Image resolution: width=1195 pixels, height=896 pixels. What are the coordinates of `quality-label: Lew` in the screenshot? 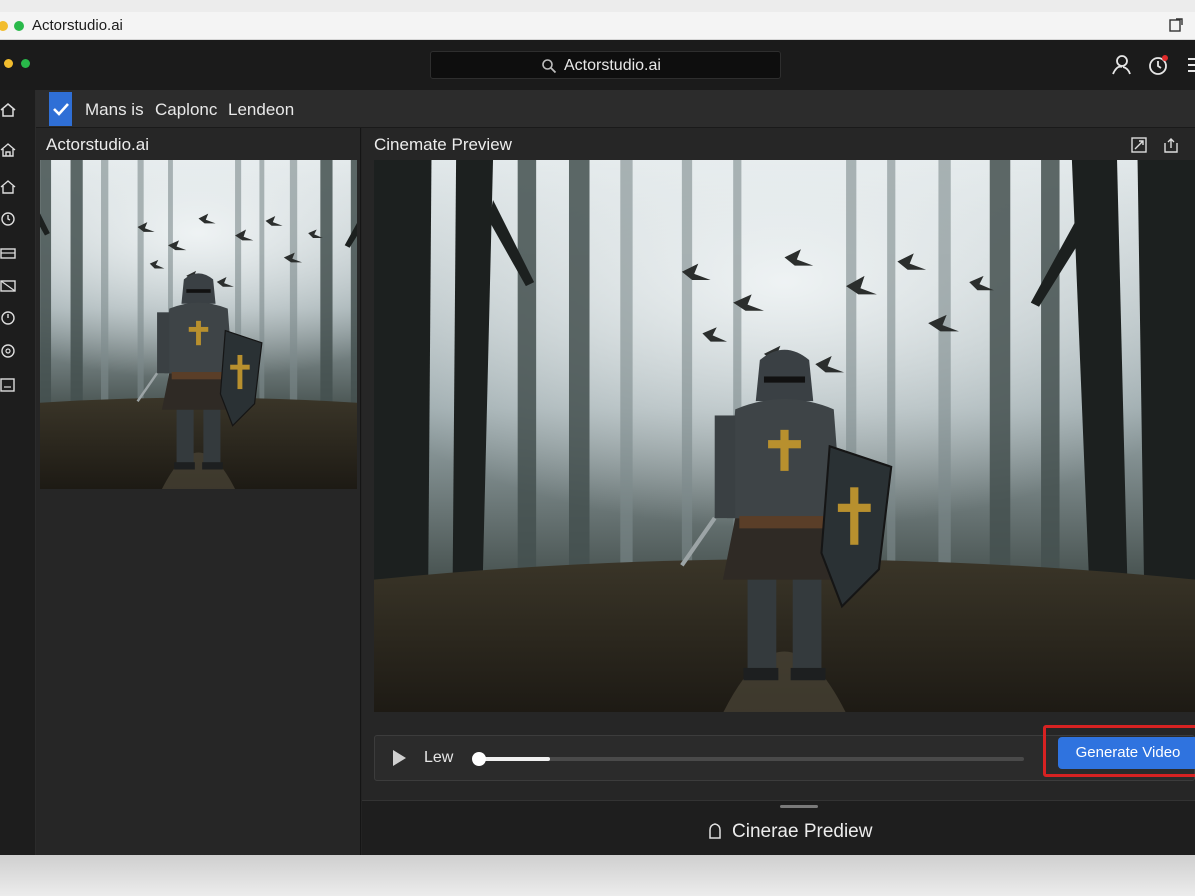 It's located at (438, 758).